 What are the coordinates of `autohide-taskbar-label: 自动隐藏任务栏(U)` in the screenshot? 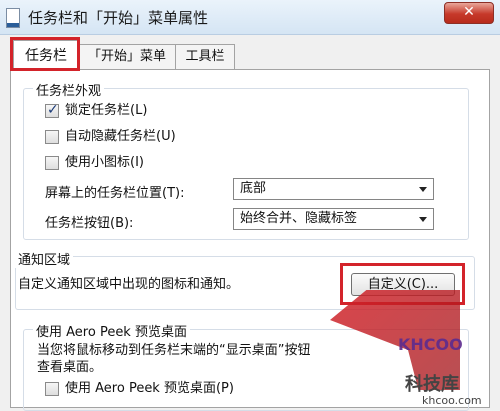 It's located at (120, 136).